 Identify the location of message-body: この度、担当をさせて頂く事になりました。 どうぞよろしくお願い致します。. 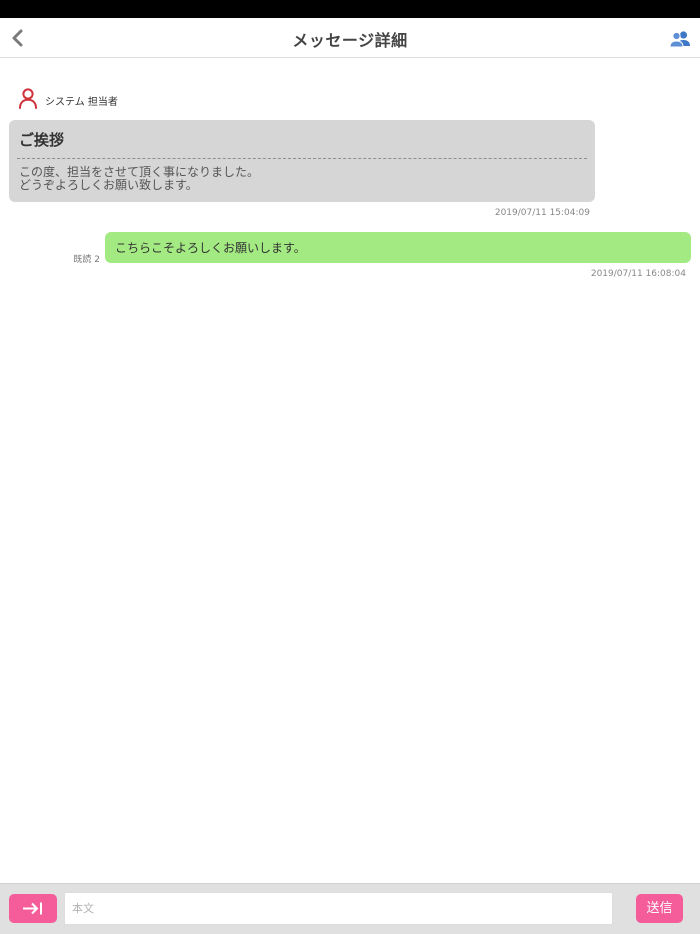
(139, 179).